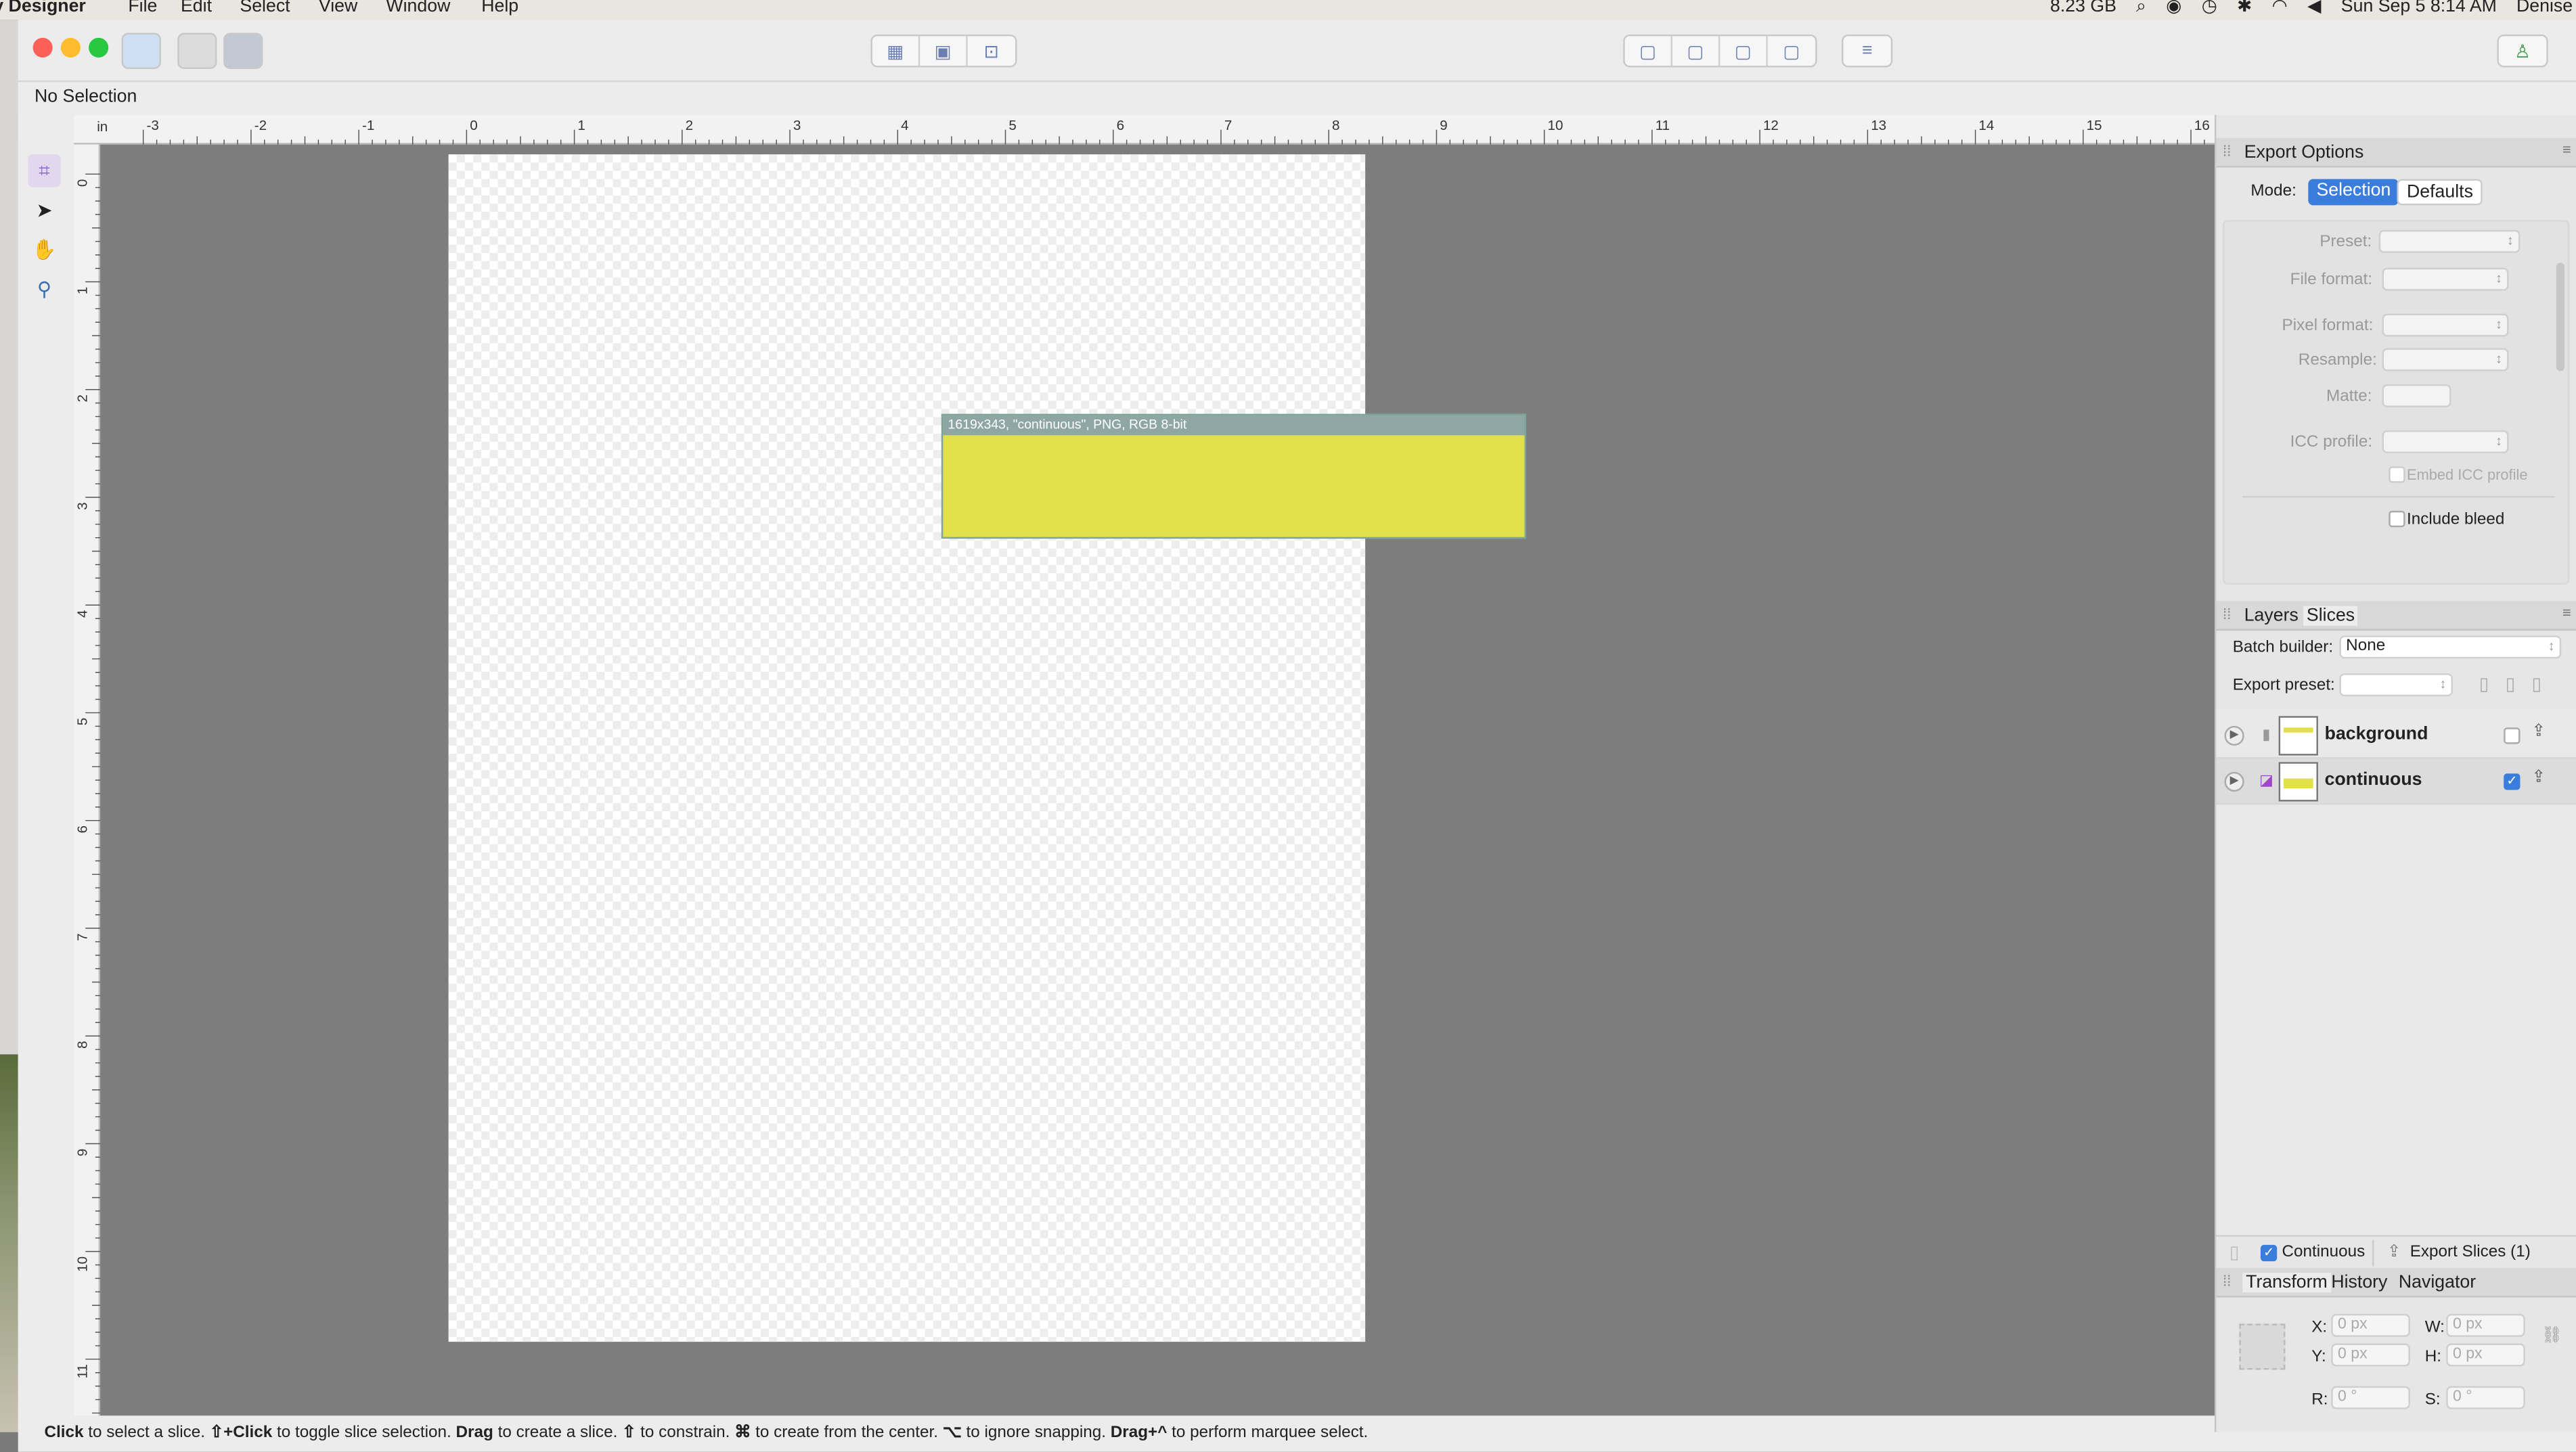 The width and height of the screenshot is (2576, 1452). I want to click on close-button, so click(42, 47).